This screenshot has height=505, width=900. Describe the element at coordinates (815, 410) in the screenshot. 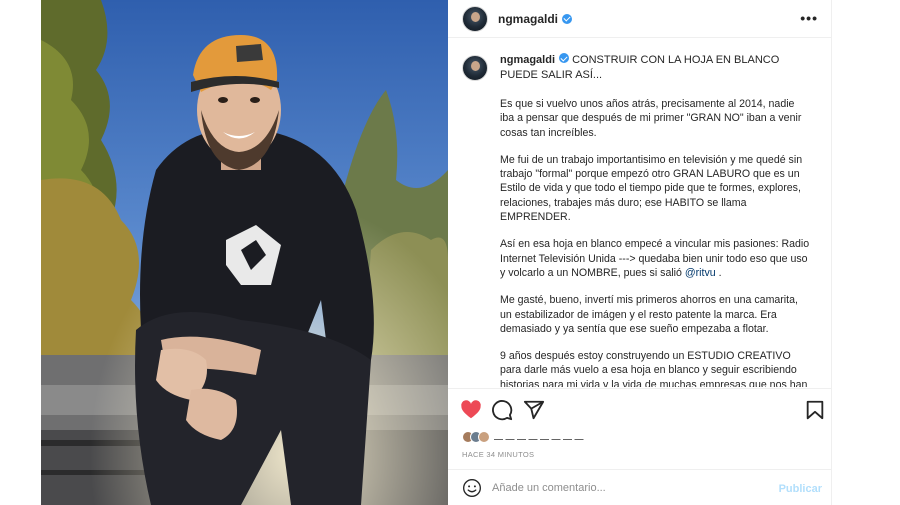

I see `bookmark-icon` at that location.